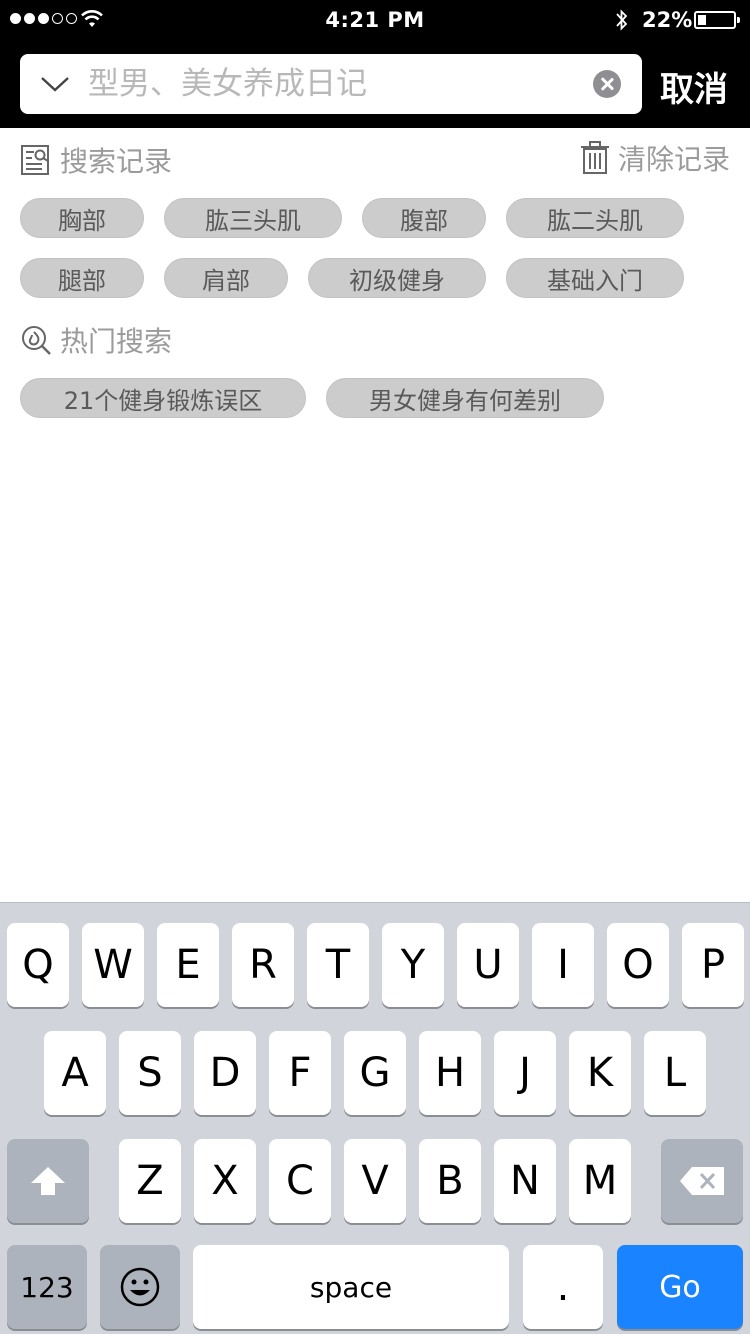 The width and height of the screenshot is (750, 1334). I want to click on numbers-key: 123, so click(47, 1287).